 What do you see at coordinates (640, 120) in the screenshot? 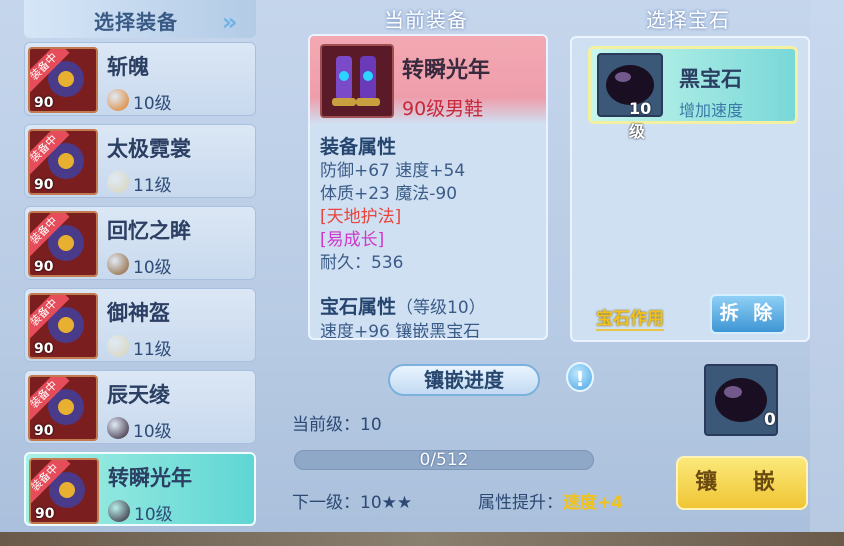
I see `gem-card-level: 10级` at bounding box center [640, 120].